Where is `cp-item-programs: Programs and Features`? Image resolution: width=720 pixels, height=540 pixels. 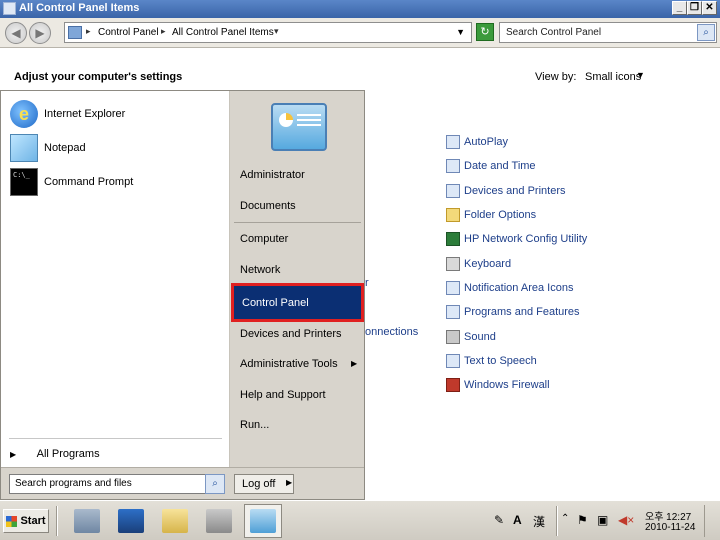 cp-item-programs: Programs and Features is located at coordinates (516, 312).